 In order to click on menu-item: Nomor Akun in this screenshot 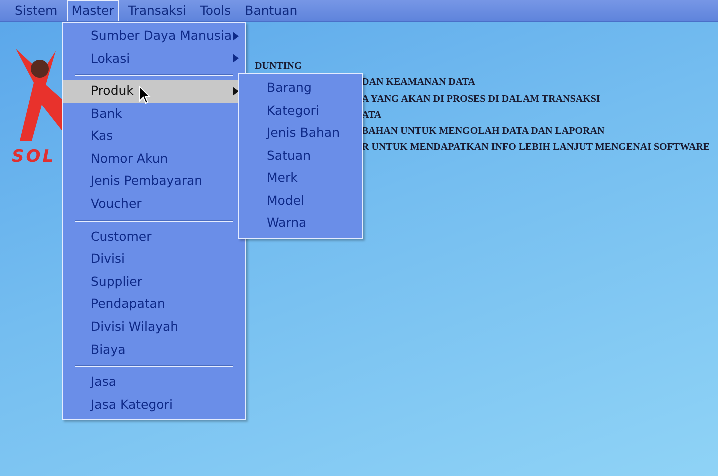, I will do `click(150, 159)`.